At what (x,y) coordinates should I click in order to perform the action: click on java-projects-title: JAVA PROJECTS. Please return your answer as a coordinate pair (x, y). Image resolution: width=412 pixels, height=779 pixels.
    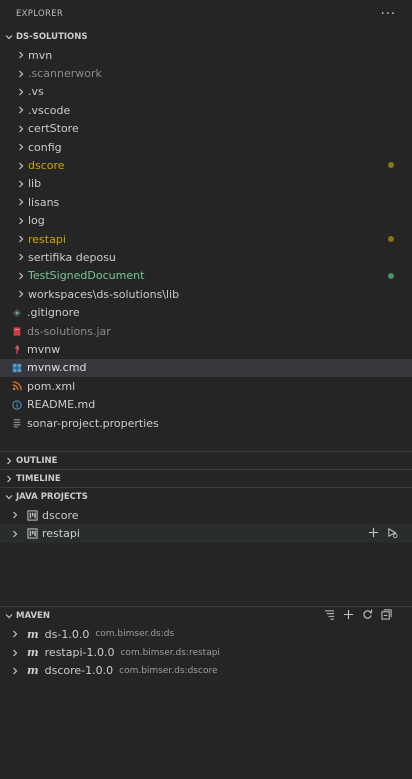
    Looking at the image, I should click on (52, 497).